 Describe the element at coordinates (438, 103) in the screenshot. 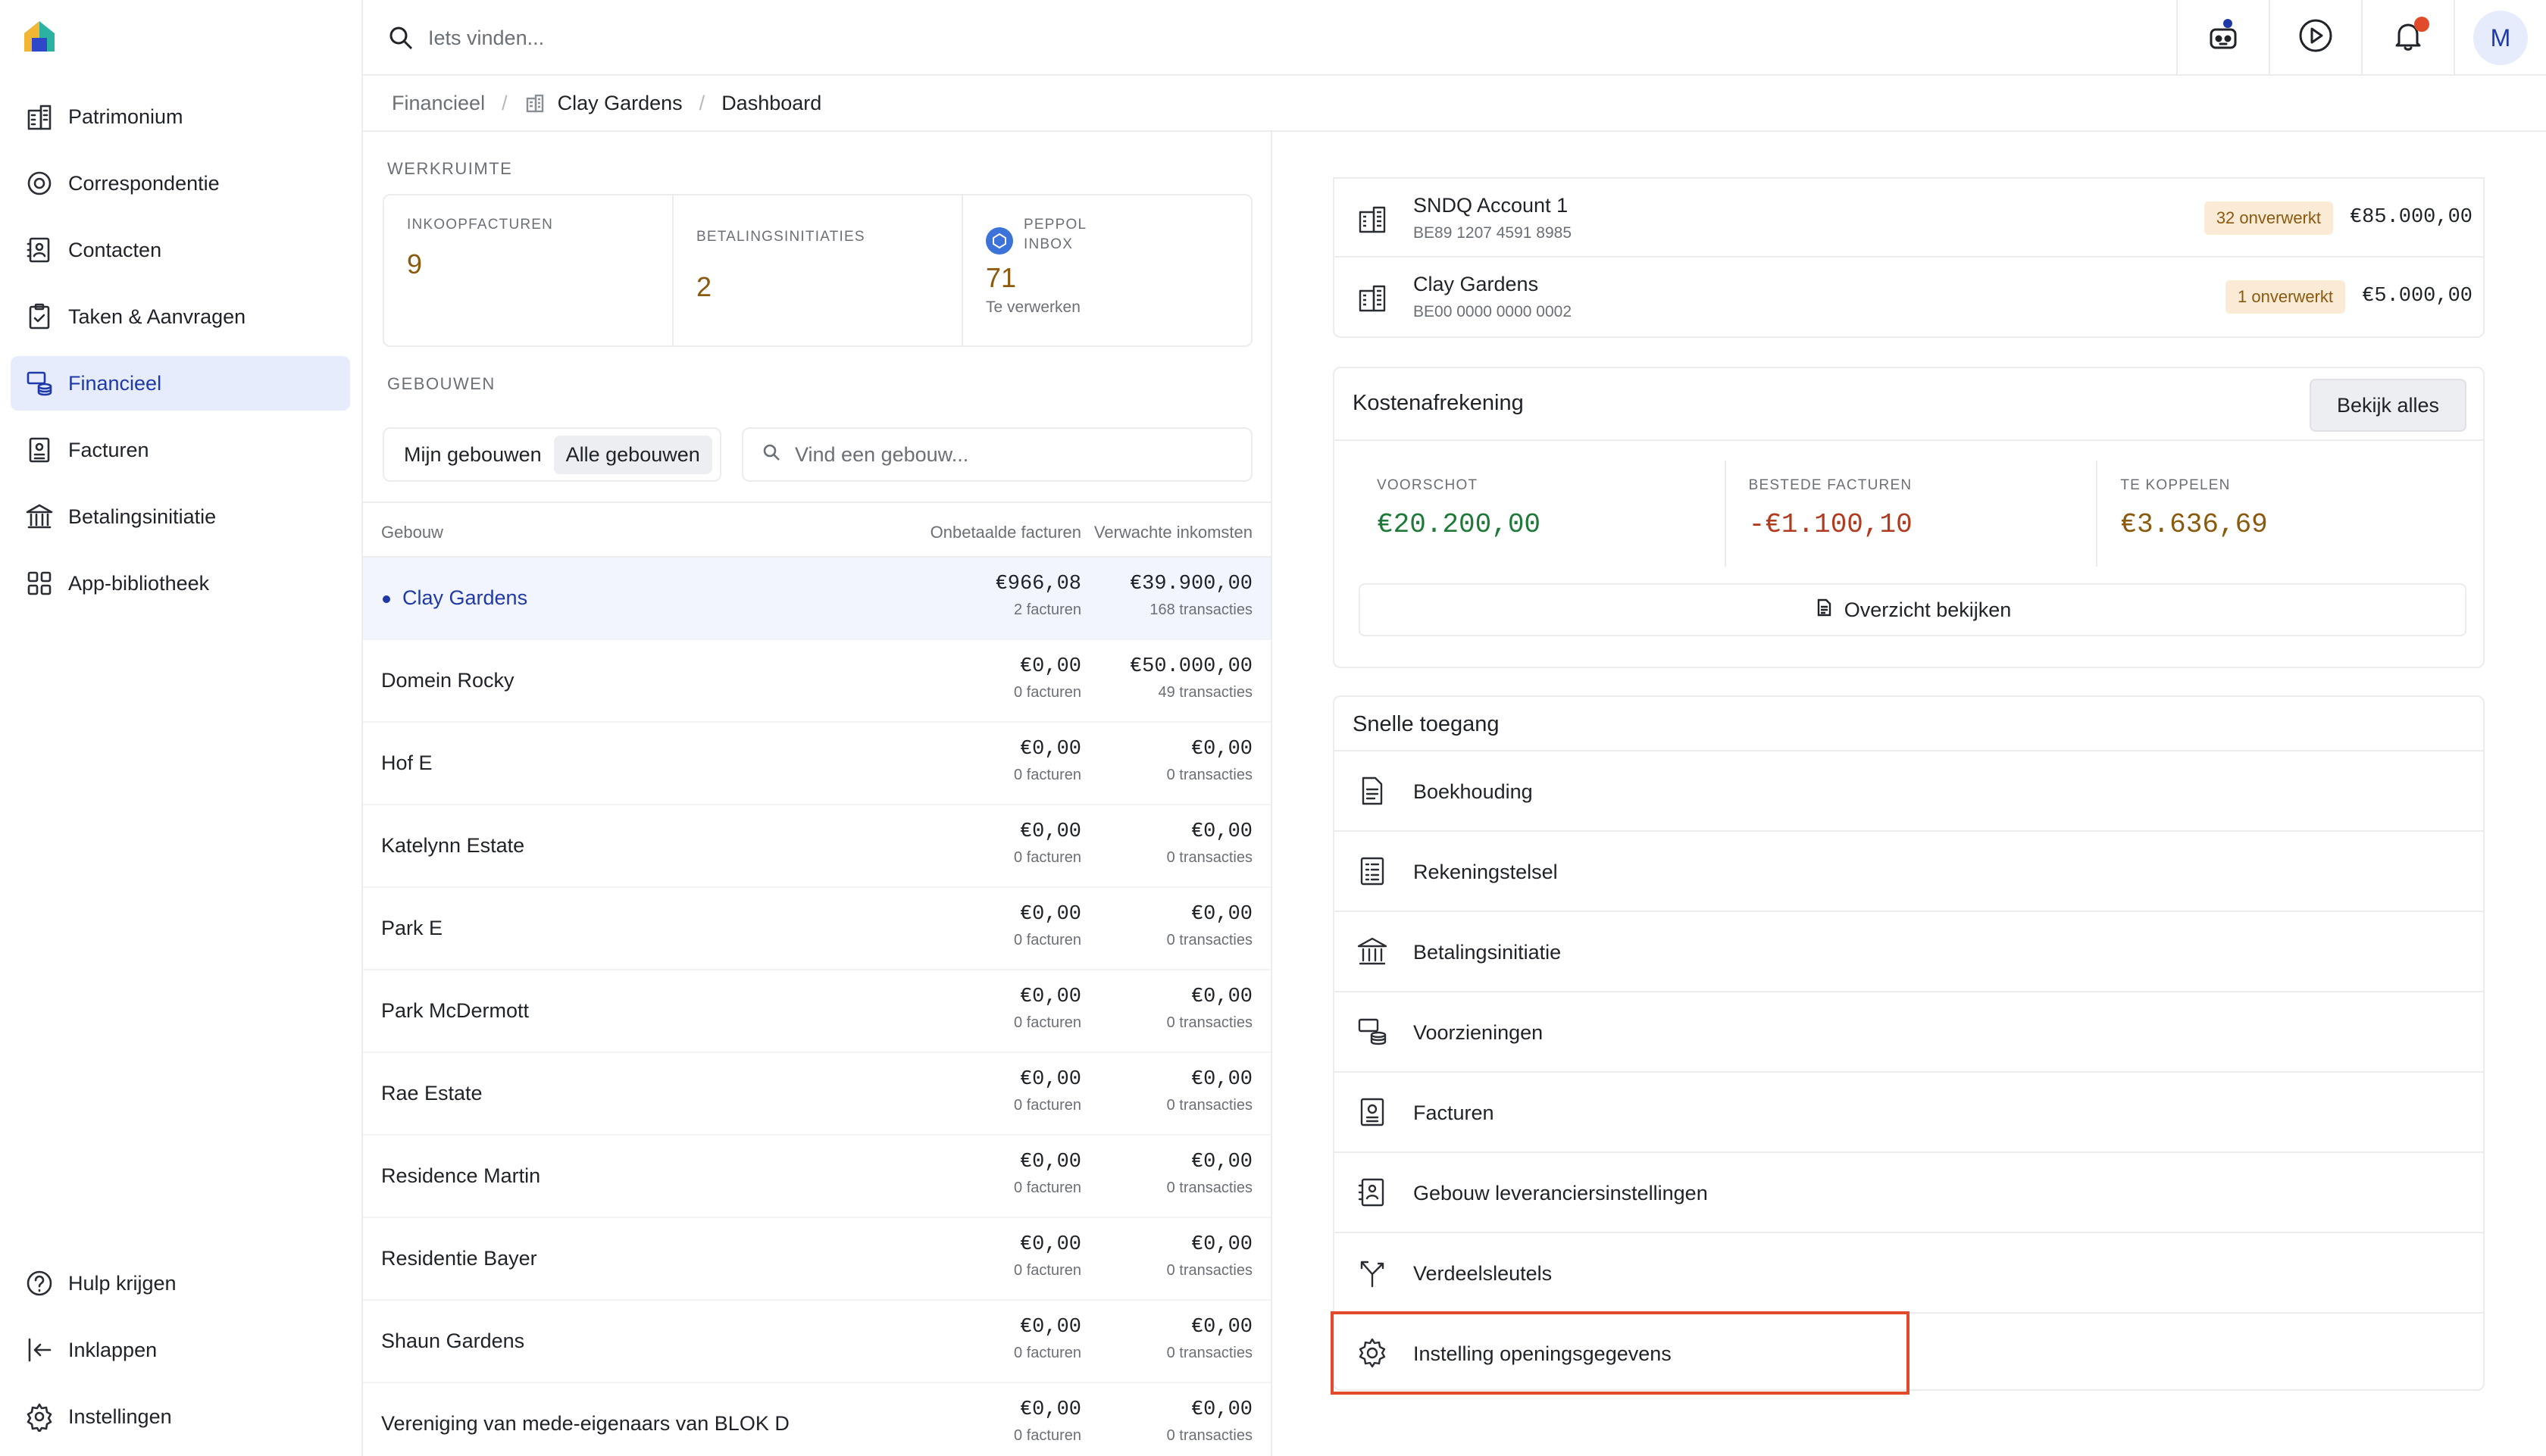

I see `breadcrumb-root: Financieel` at that location.